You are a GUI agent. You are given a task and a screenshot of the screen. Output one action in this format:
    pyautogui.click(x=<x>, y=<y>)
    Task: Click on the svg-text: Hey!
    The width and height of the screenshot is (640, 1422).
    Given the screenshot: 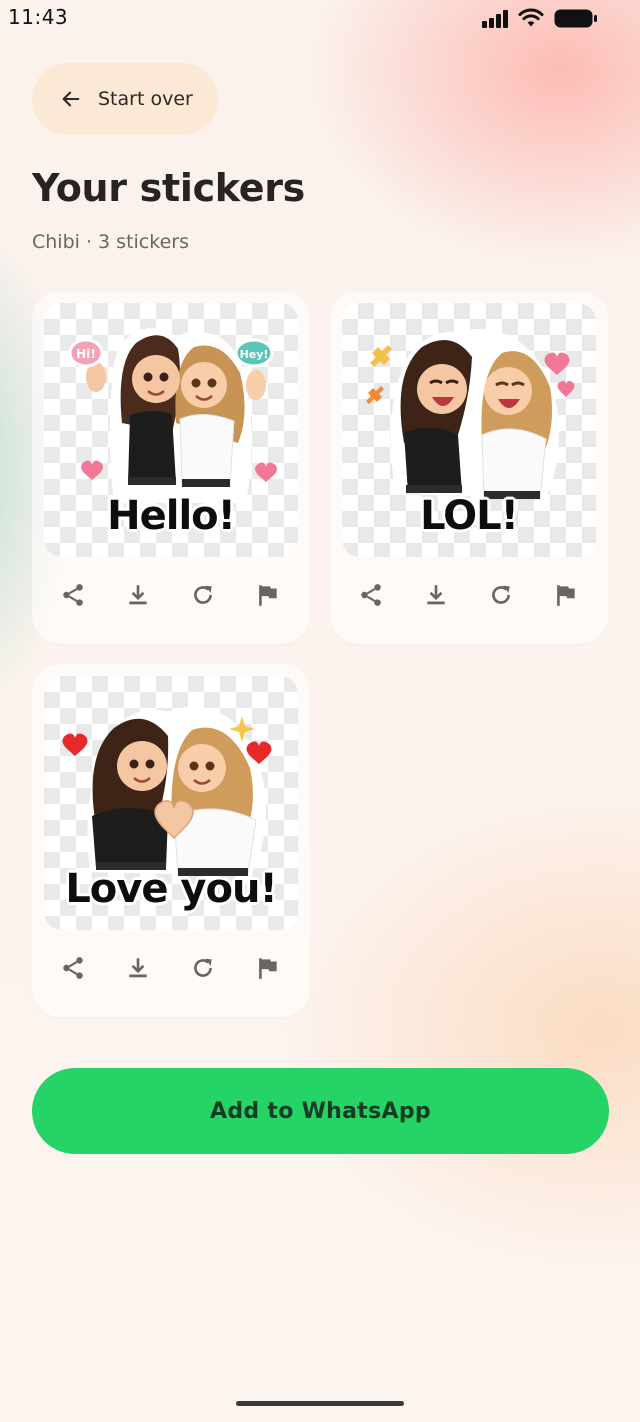 What is the action you would take?
    pyautogui.click(x=254, y=354)
    